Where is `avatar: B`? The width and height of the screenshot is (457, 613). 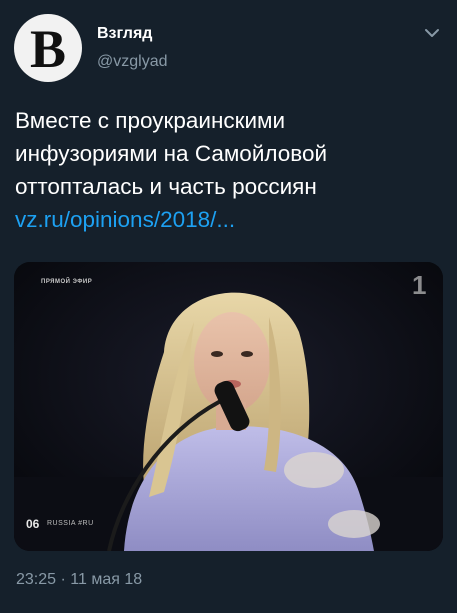 avatar: B is located at coordinates (48, 48).